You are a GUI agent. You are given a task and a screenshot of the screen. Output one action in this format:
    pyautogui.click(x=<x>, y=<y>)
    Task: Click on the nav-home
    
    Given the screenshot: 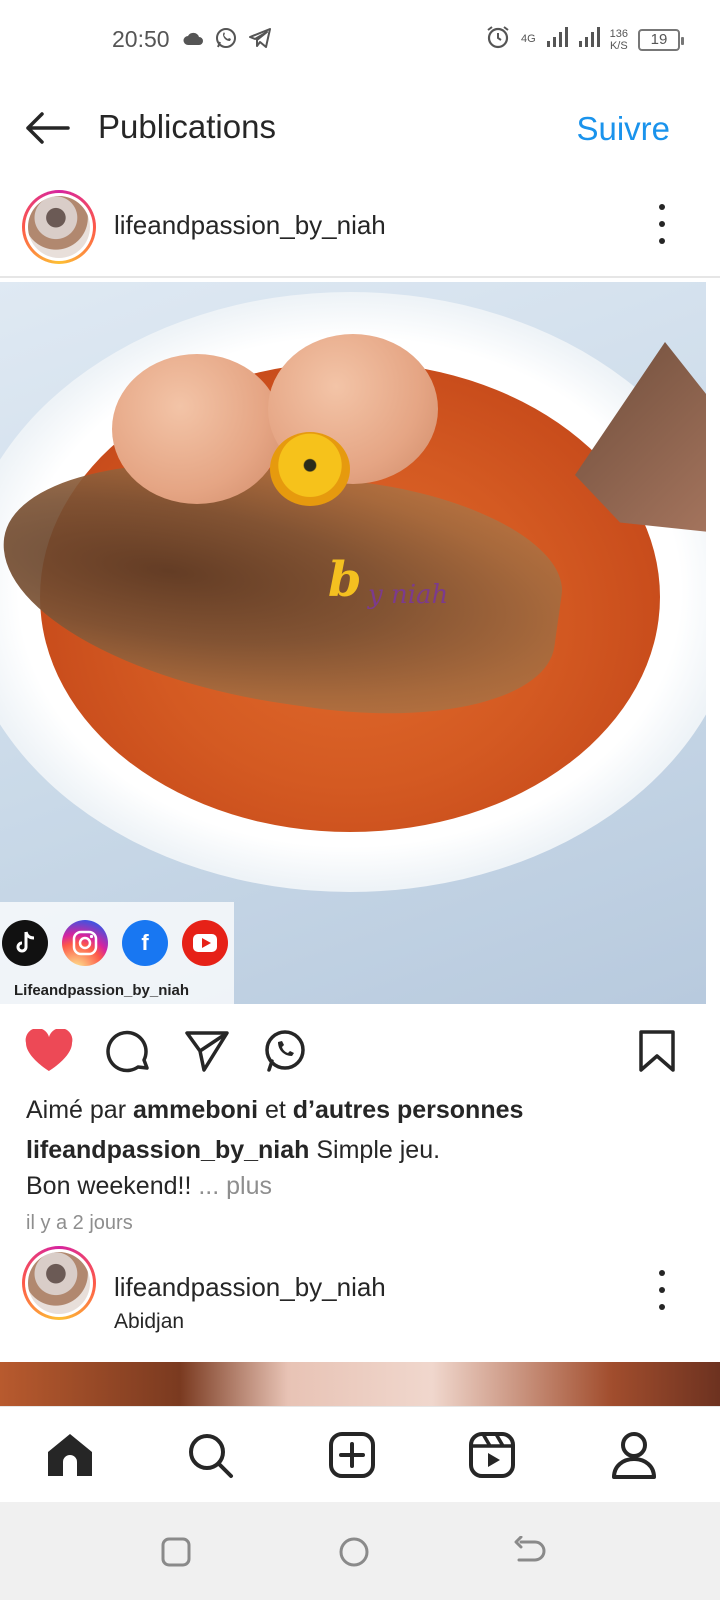 What is the action you would take?
    pyautogui.click(x=70, y=1455)
    